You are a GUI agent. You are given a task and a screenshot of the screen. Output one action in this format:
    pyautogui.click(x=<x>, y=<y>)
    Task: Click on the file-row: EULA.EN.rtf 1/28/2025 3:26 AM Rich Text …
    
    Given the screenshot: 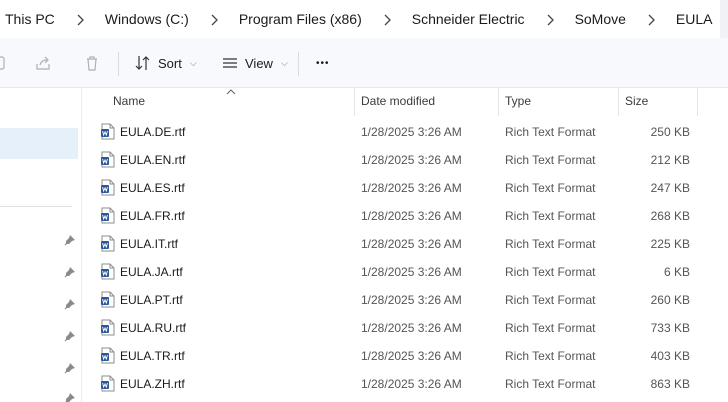 What is the action you would take?
    pyautogui.click(x=405, y=160)
    